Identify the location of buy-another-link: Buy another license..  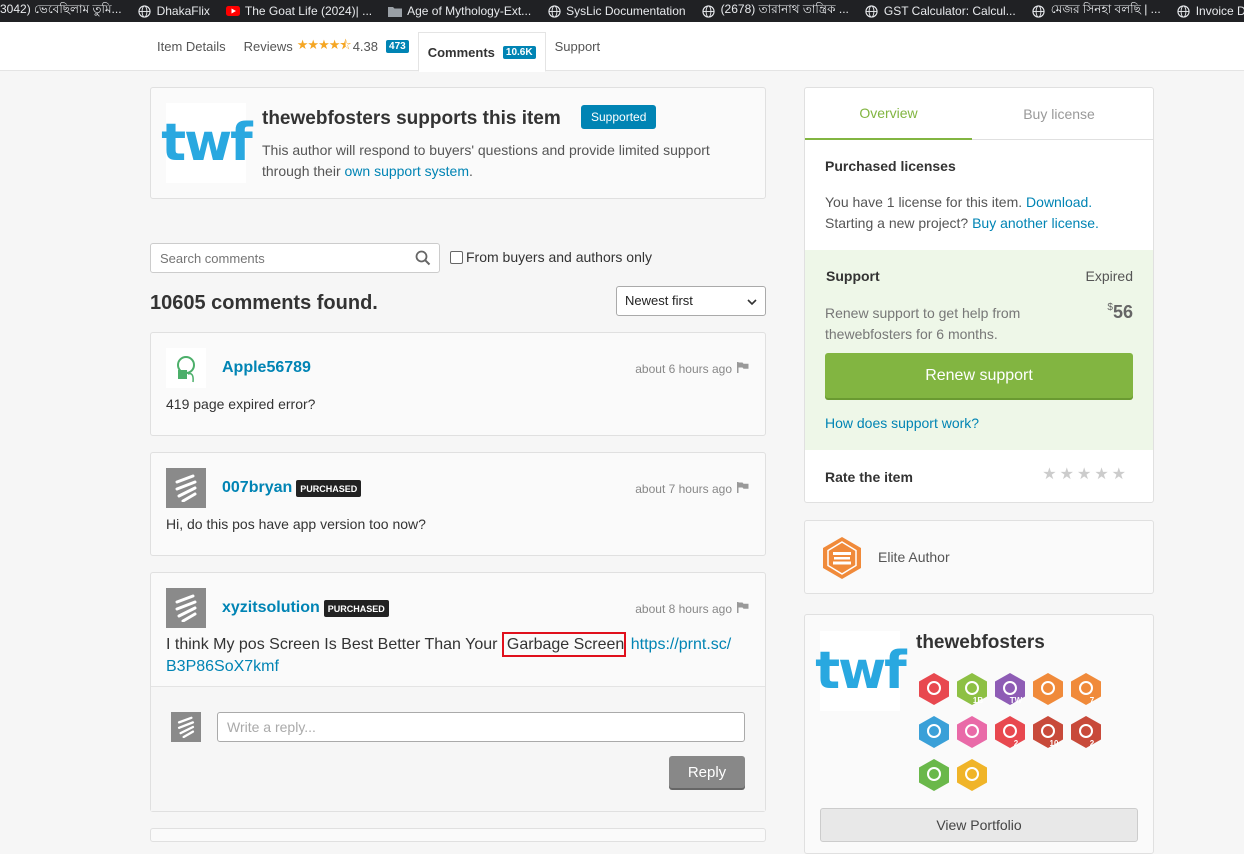
(1035, 223).